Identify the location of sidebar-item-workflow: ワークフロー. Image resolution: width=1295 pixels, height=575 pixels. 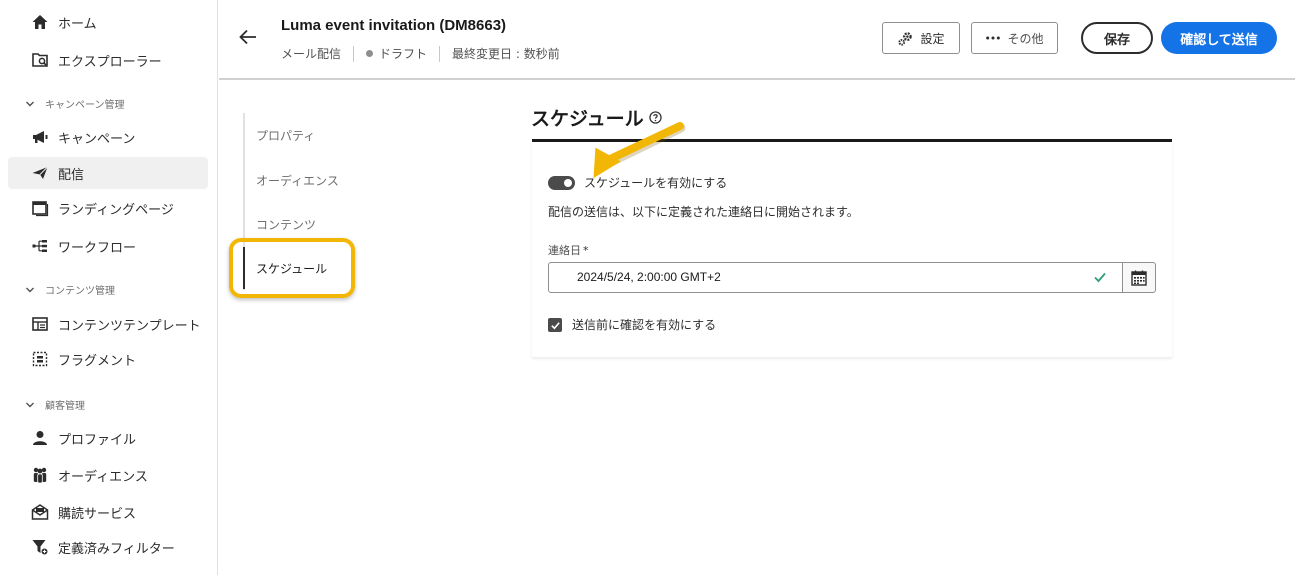
(108, 246).